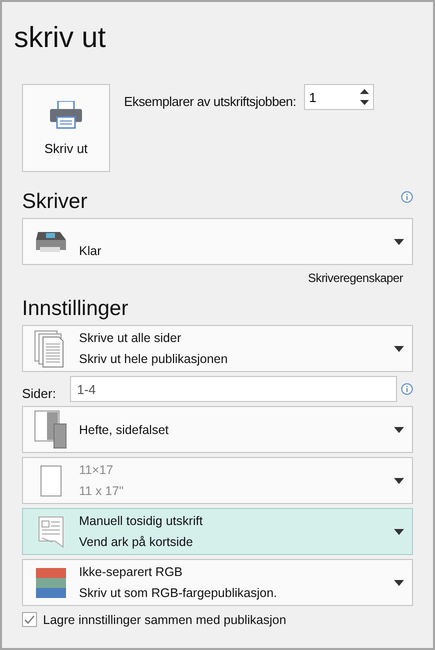 This screenshot has width=435, height=650. I want to click on option-description: Skriv ut som RGB-fargepublikasjon., so click(178, 593).